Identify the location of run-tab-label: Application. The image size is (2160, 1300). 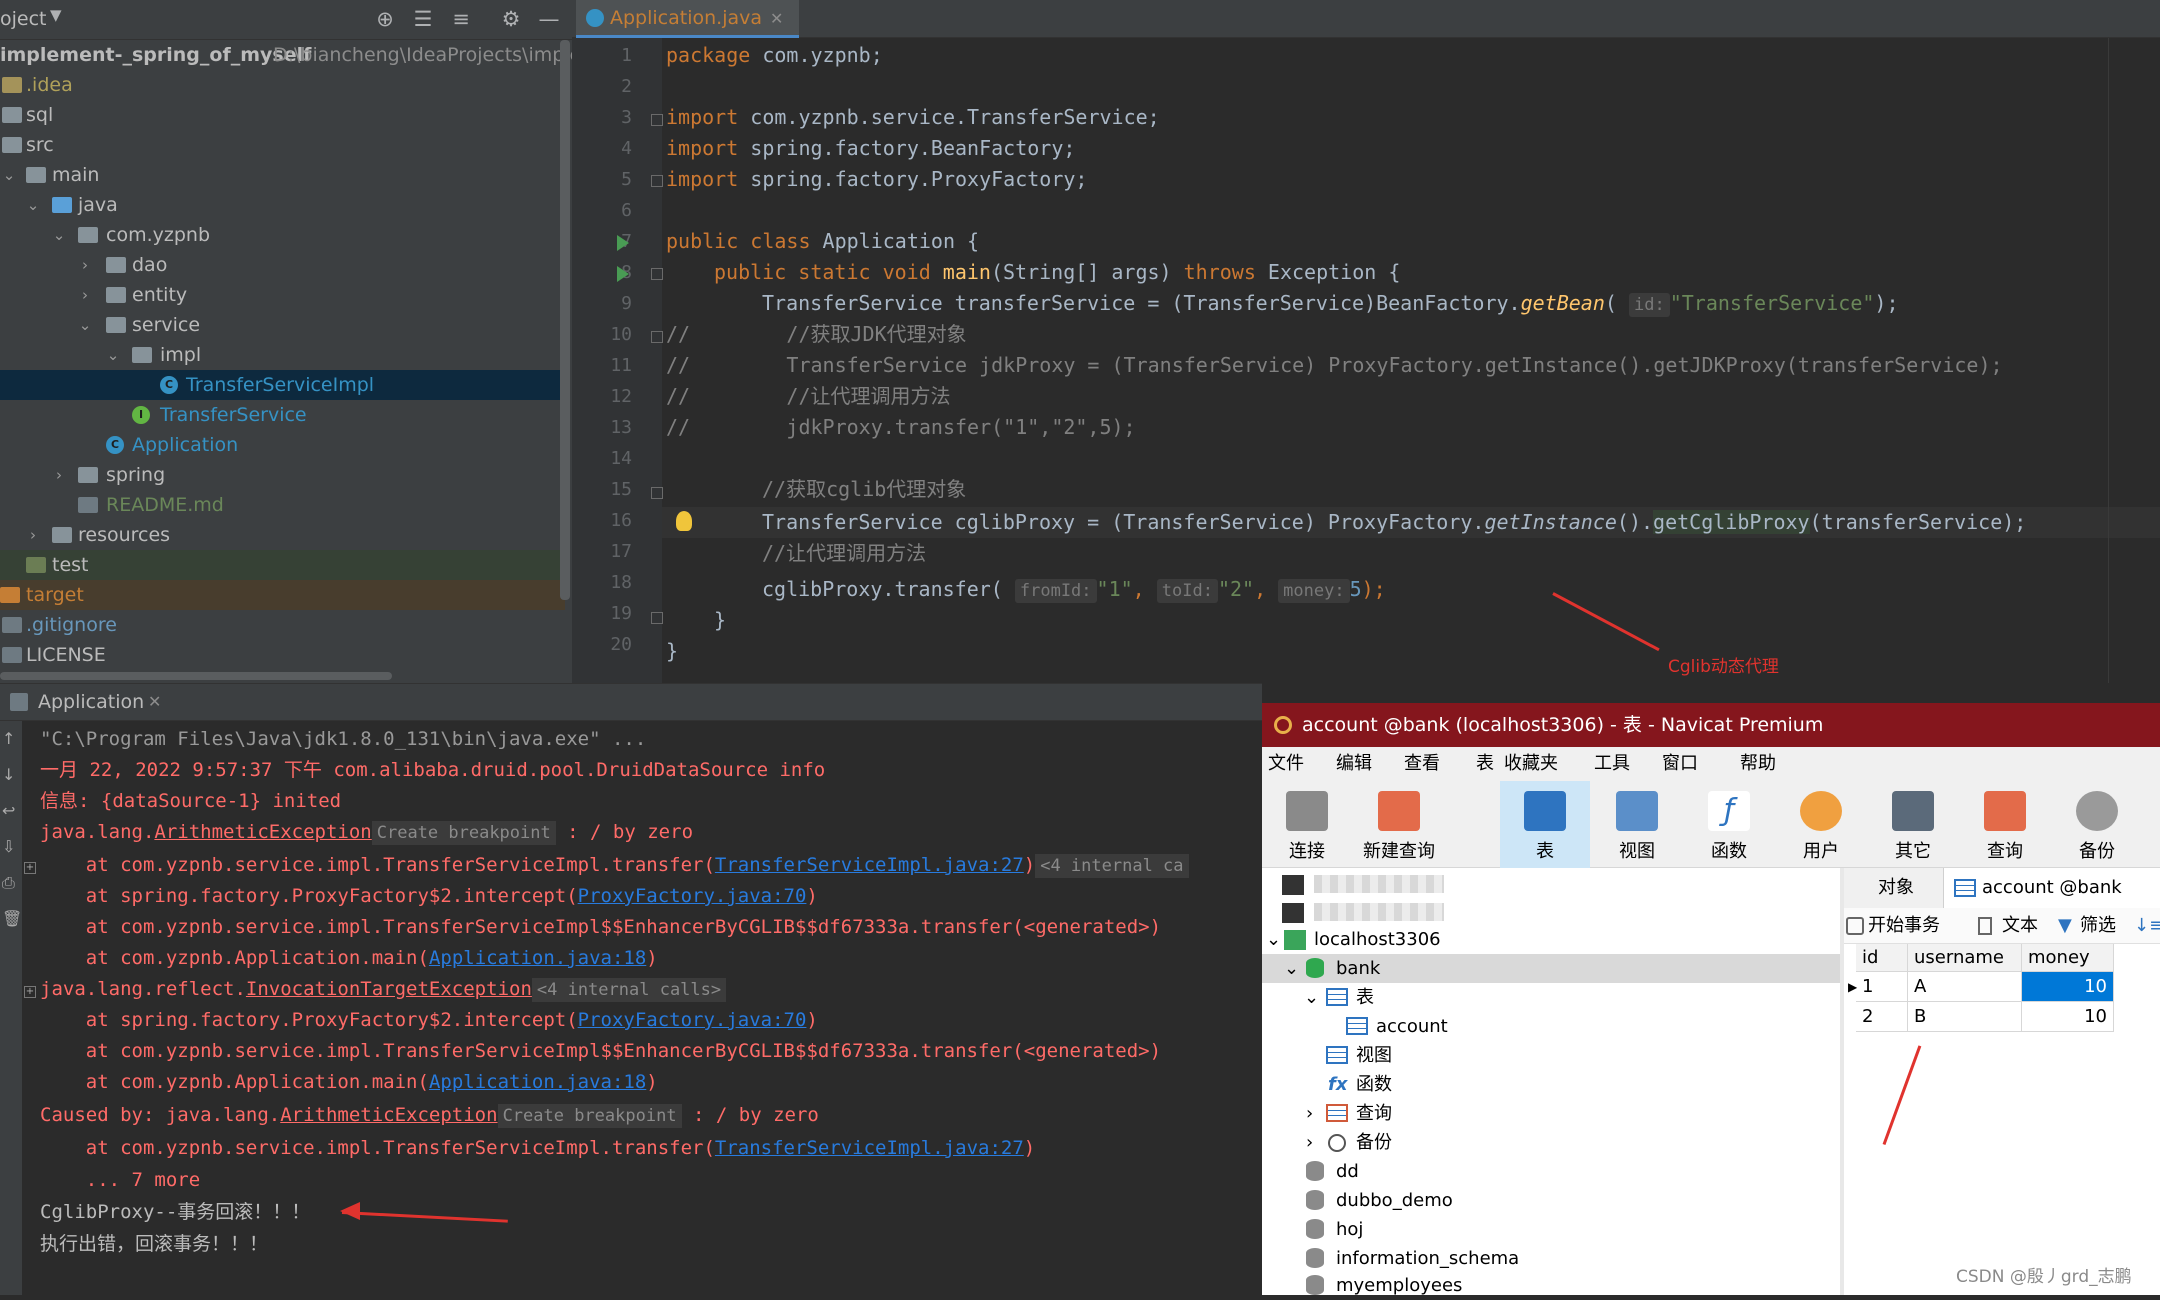
(91, 702).